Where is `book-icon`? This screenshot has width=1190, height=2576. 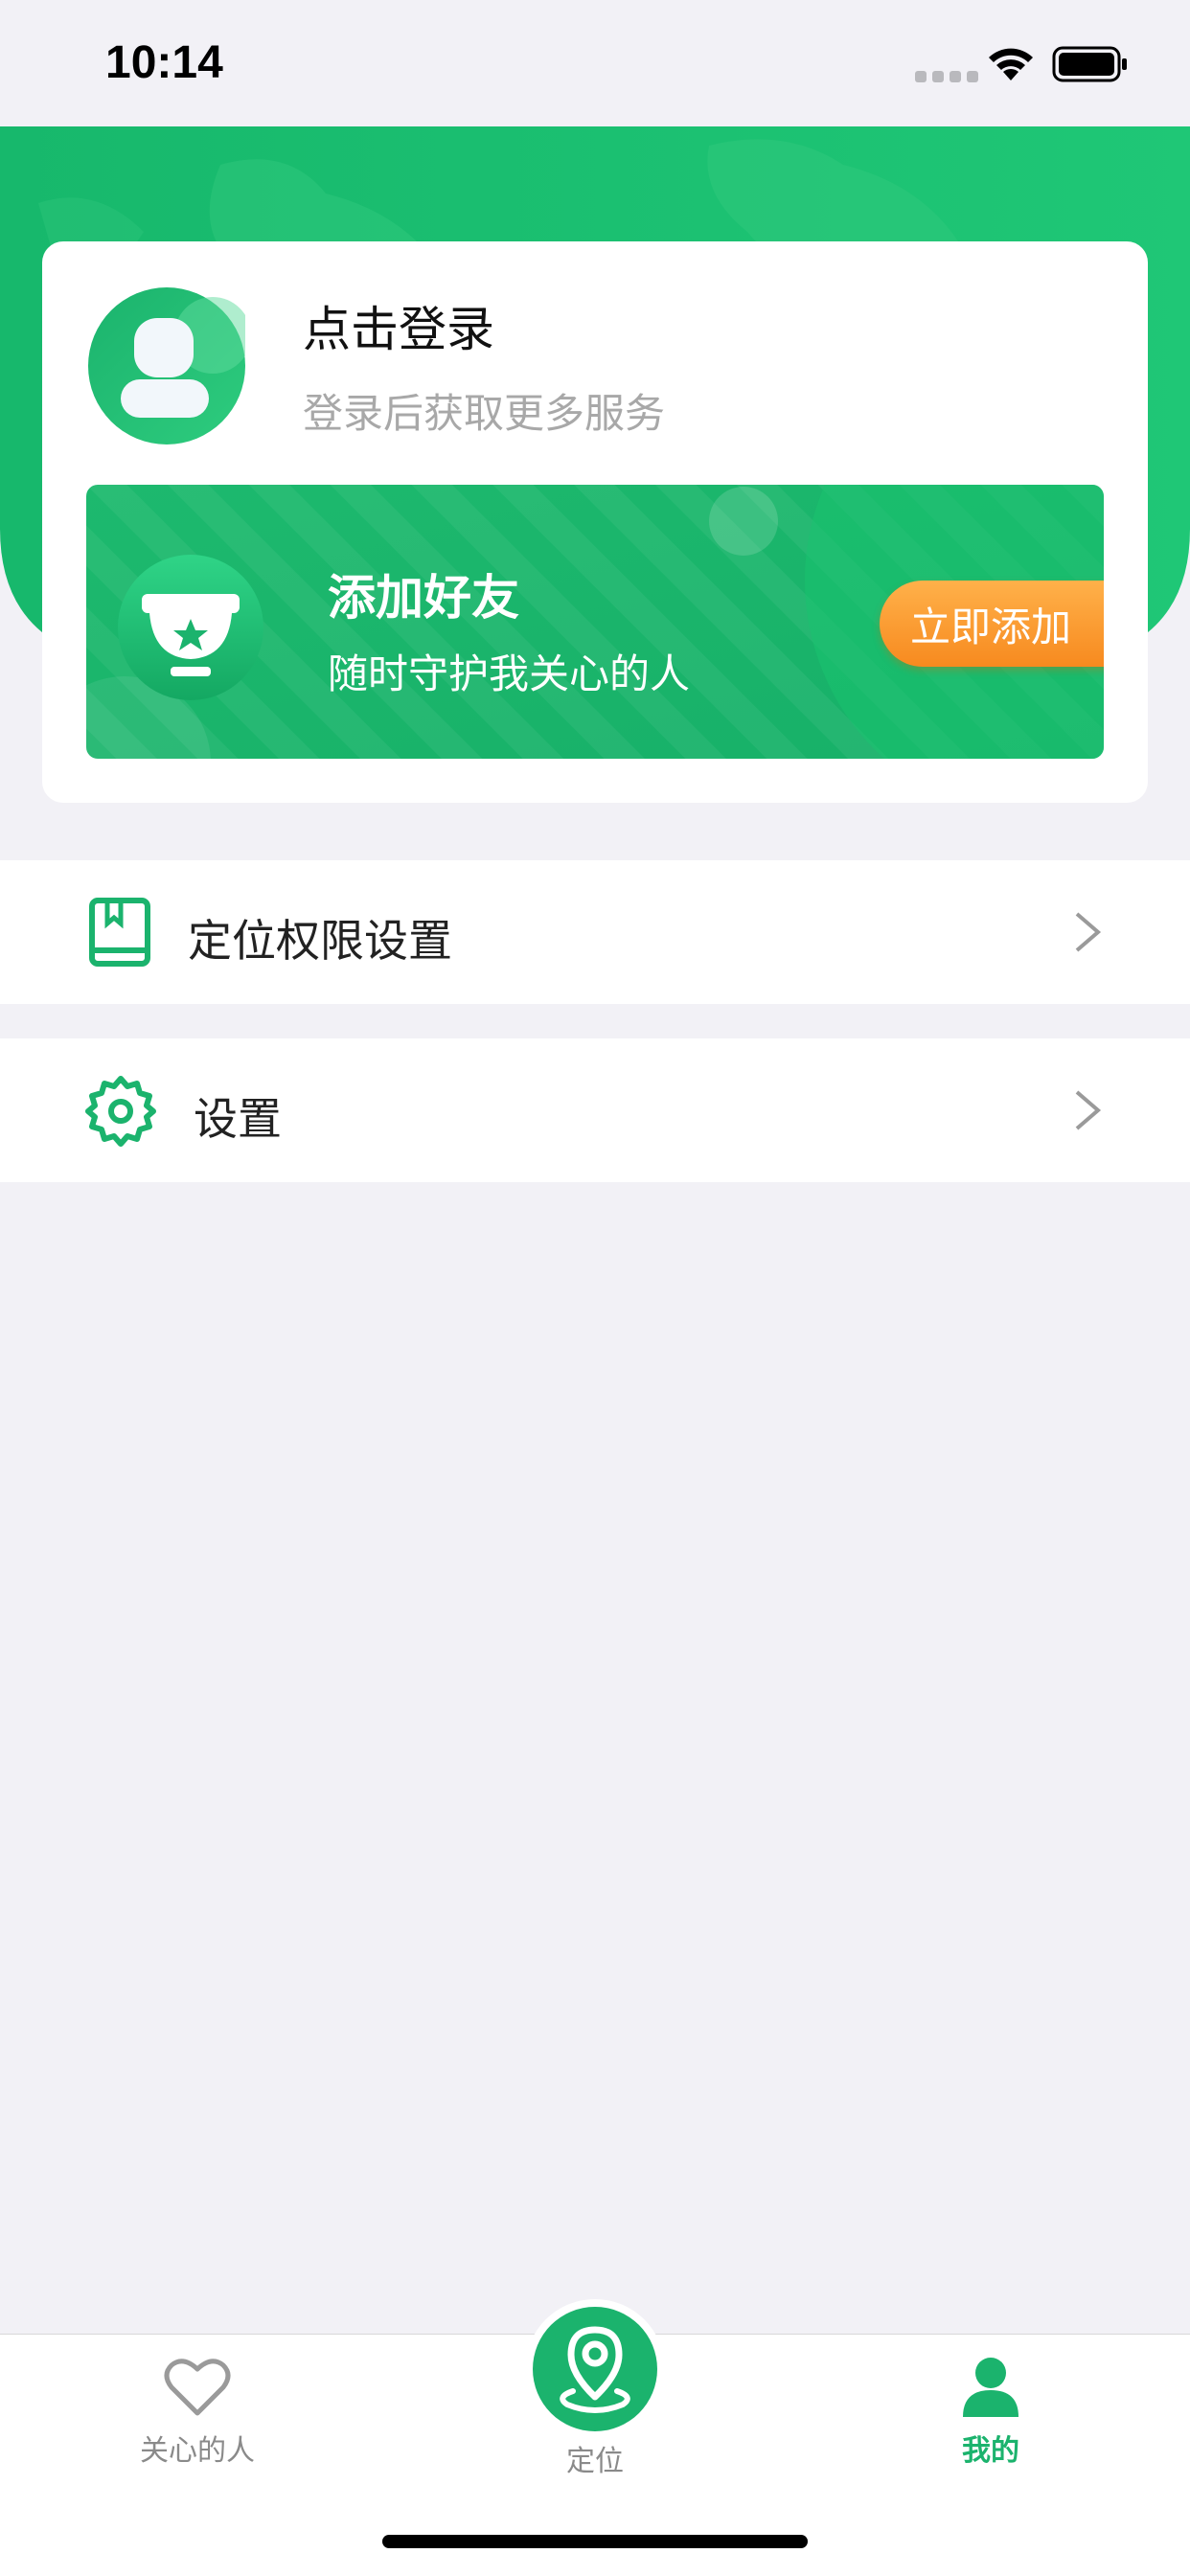 book-icon is located at coordinates (120, 933).